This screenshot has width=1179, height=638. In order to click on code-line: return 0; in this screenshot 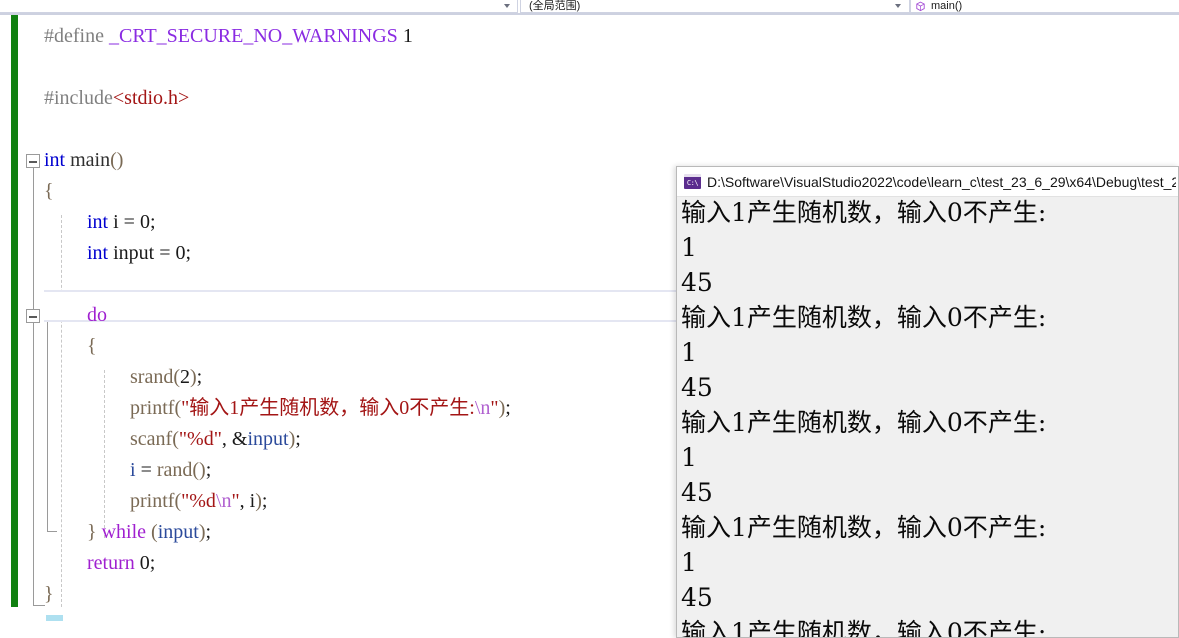, I will do `click(121, 563)`.